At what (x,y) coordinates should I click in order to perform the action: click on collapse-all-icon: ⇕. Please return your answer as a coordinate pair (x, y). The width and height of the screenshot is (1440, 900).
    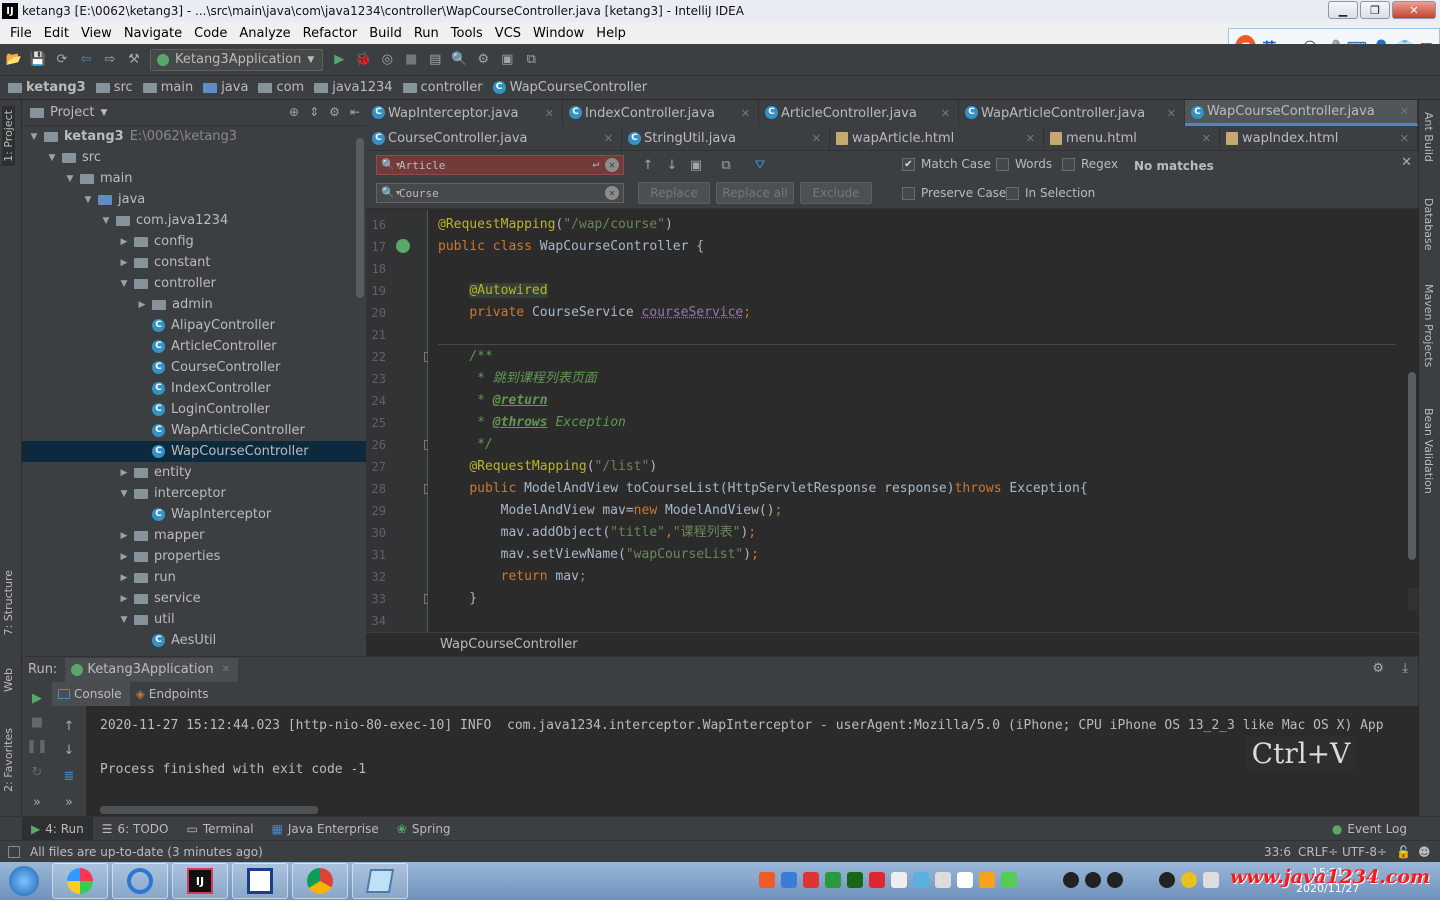
    Looking at the image, I should click on (314, 112).